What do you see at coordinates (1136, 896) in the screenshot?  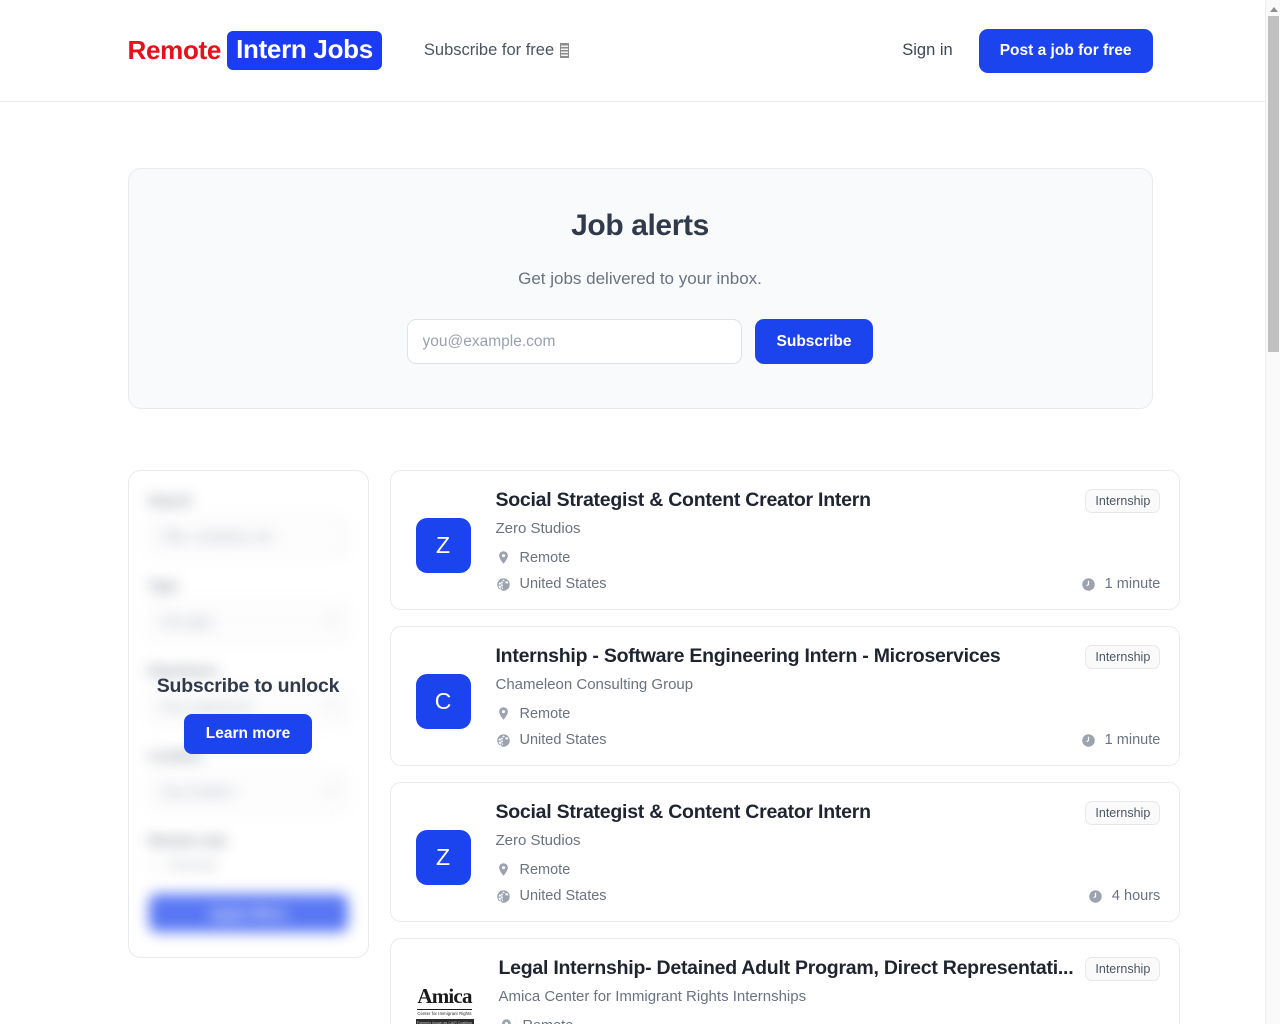 I see `job-posted-time: 4 hours` at bounding box center [1136, 896].